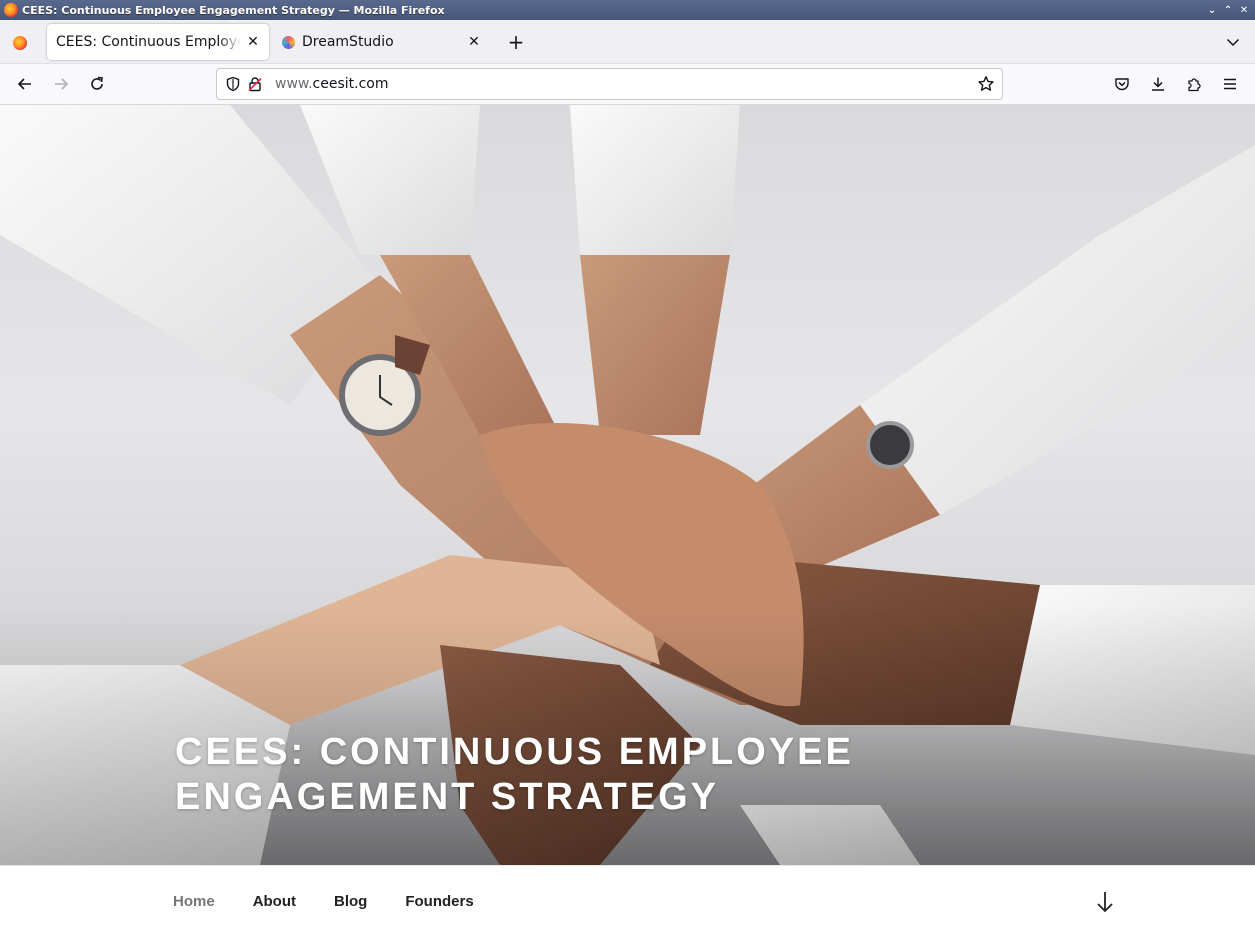 The height and width of the screenshot is (938, 1255). What do you see at coordinates (294, 84) in the screenshot?
I see `url-prefix: www.` at bounding box center [294, 84].